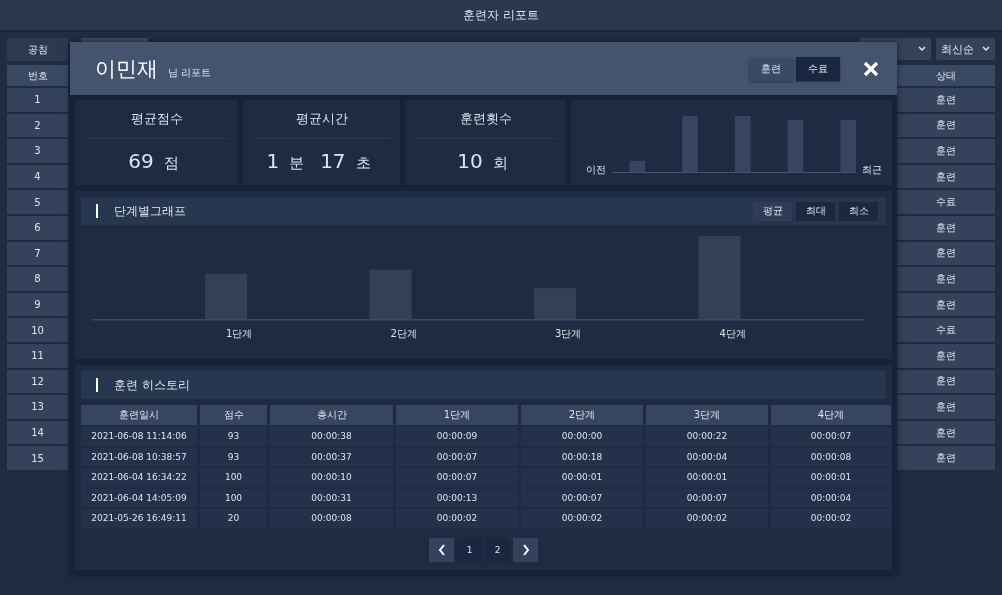  Describe the element at coordinates (37, 125) in the screenshot. I see `table-cell: 2` at that location.